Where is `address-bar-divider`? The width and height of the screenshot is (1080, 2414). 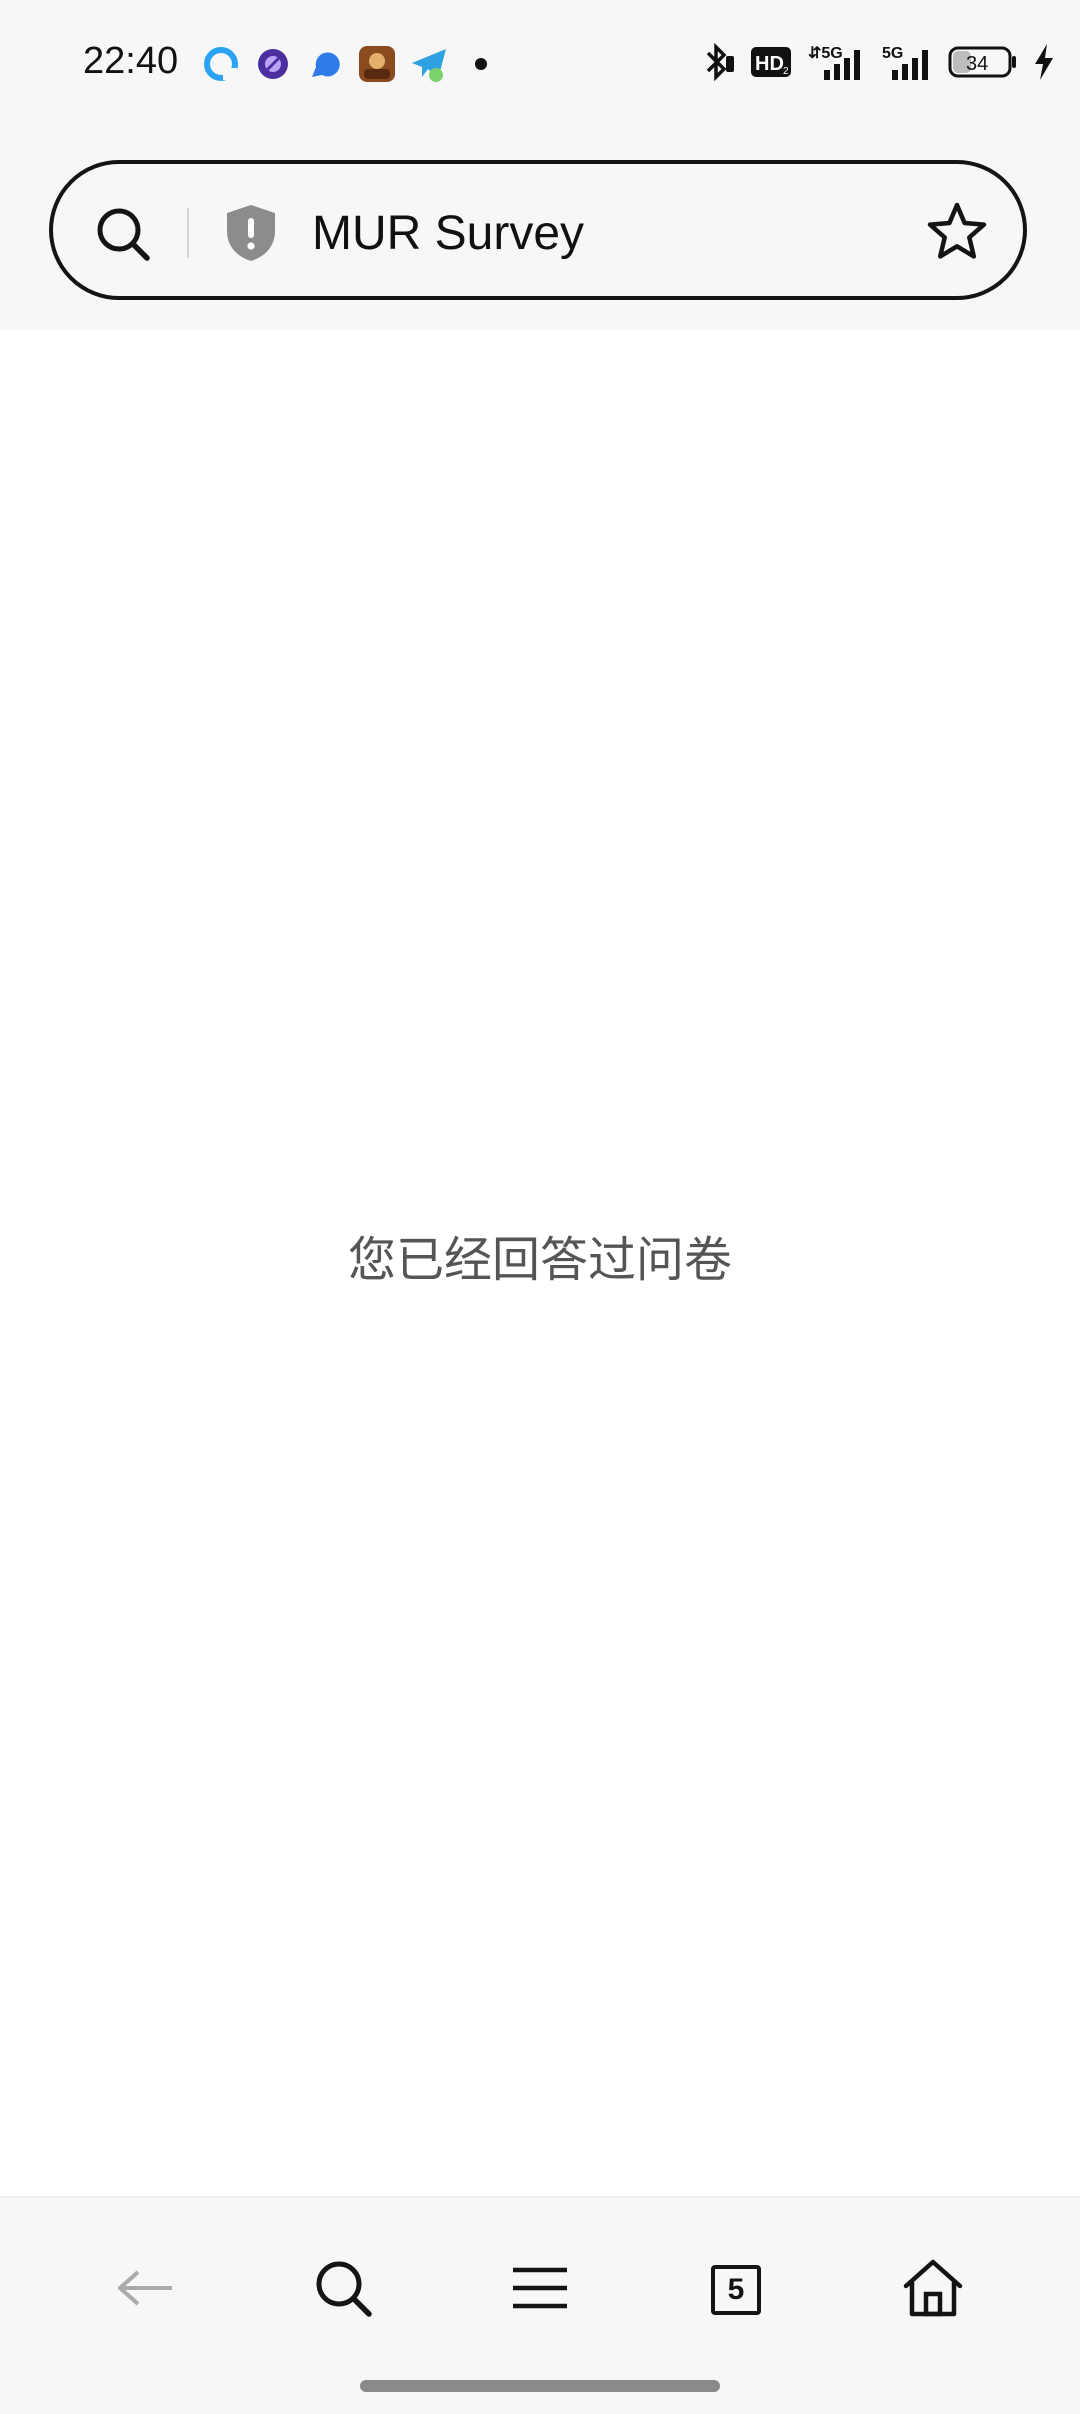 address-bar-divider is located at coordinates (188, 233).